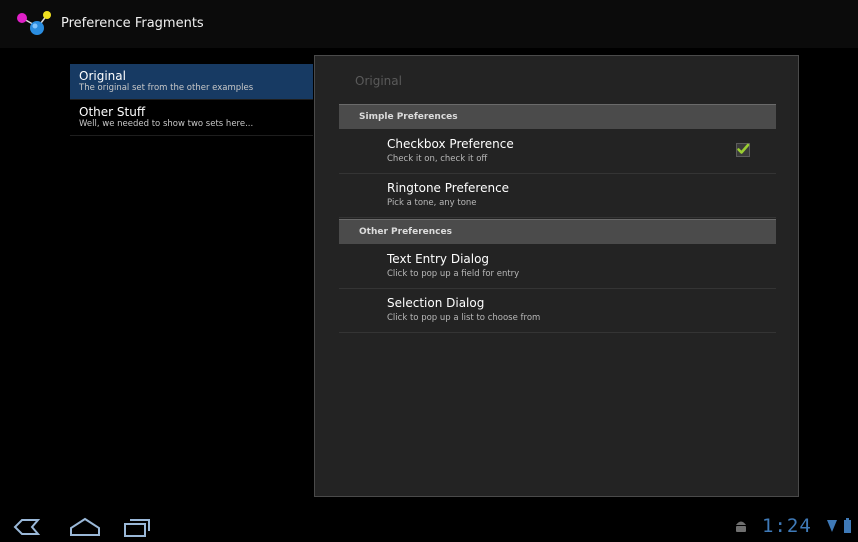 The image size is (858, 542). Describe the element at coordinates (438, 259) in the screenshot. I see `pref-title: Text Entry Dialog` at that location.